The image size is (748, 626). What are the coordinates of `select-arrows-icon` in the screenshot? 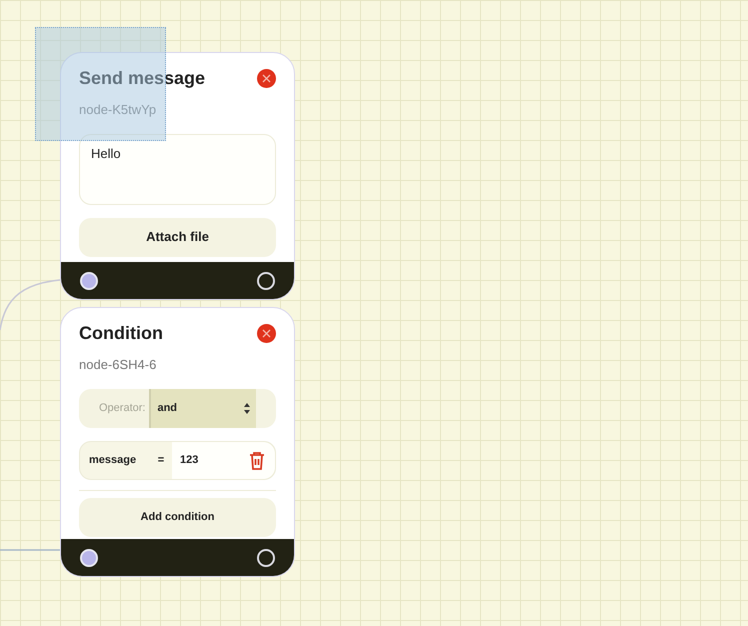 It's located at (247, 408).